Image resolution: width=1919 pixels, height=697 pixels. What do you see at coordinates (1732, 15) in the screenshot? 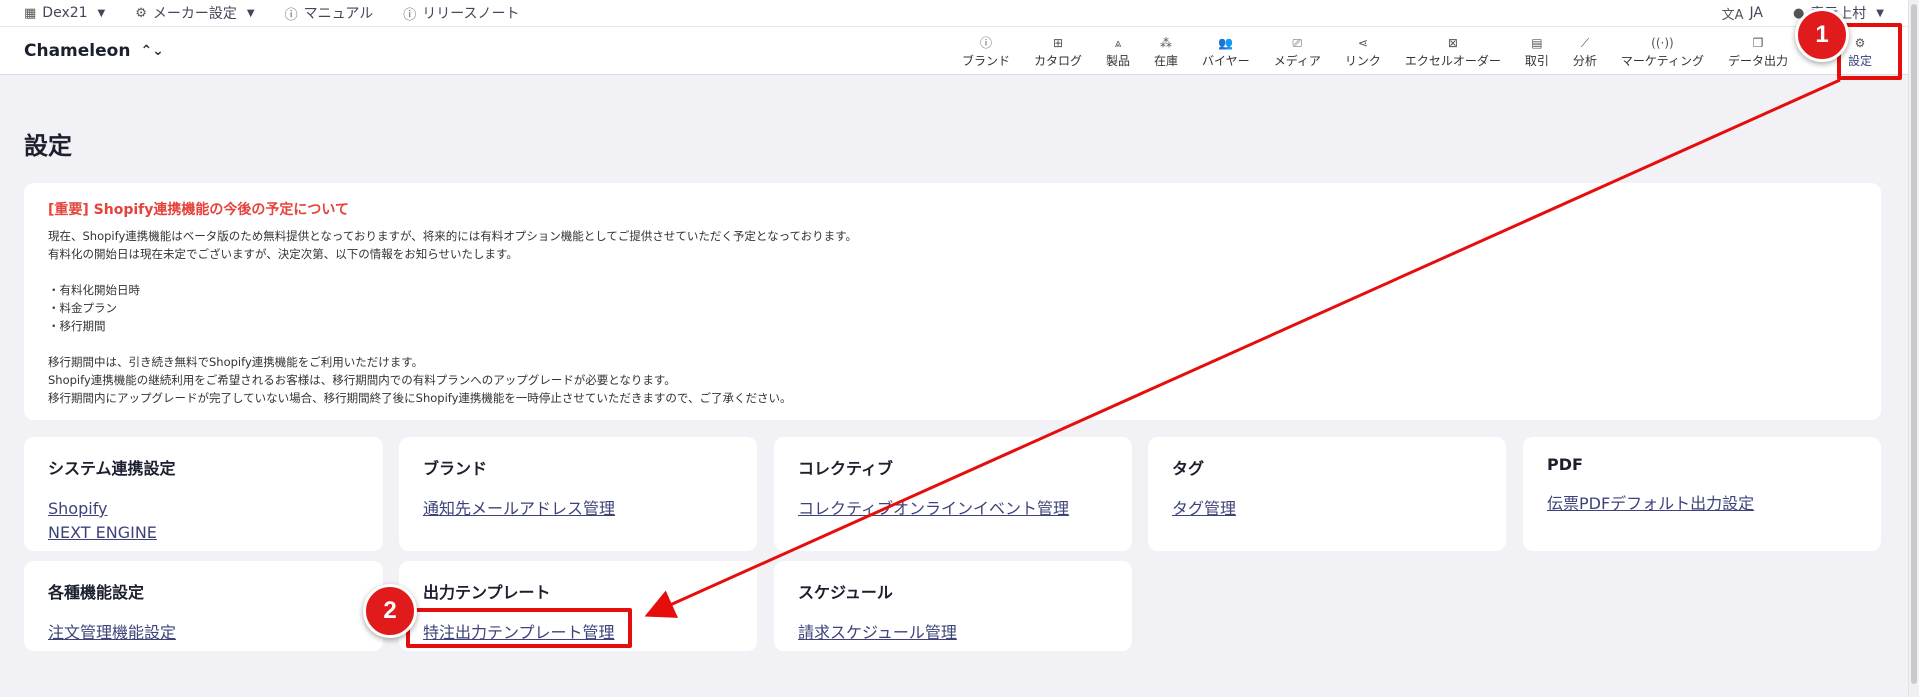
I see `translate-icon: 文A` at bounding box center [1732, 15].